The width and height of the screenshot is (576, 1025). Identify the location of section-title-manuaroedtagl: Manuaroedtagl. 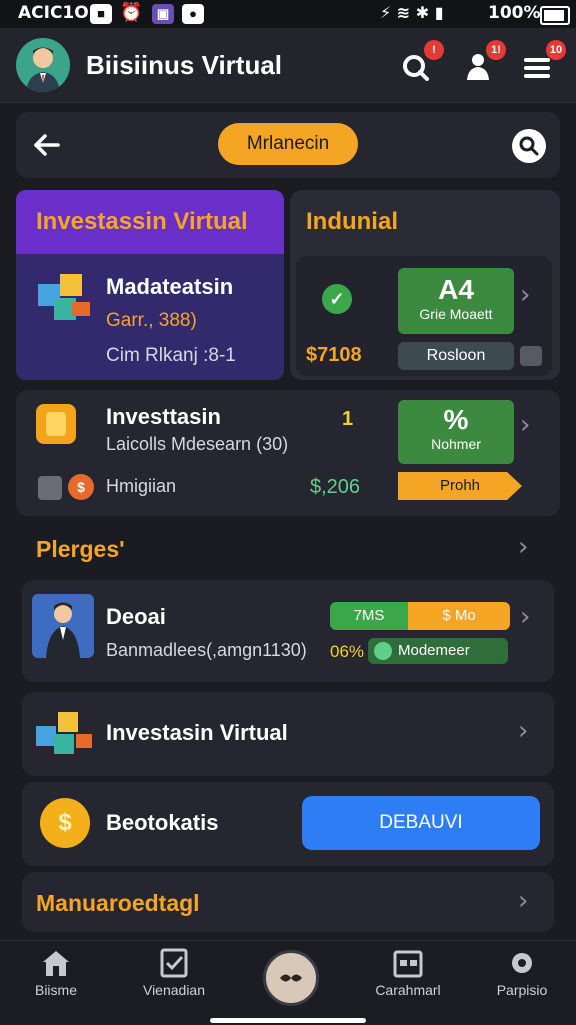
(118, 903).